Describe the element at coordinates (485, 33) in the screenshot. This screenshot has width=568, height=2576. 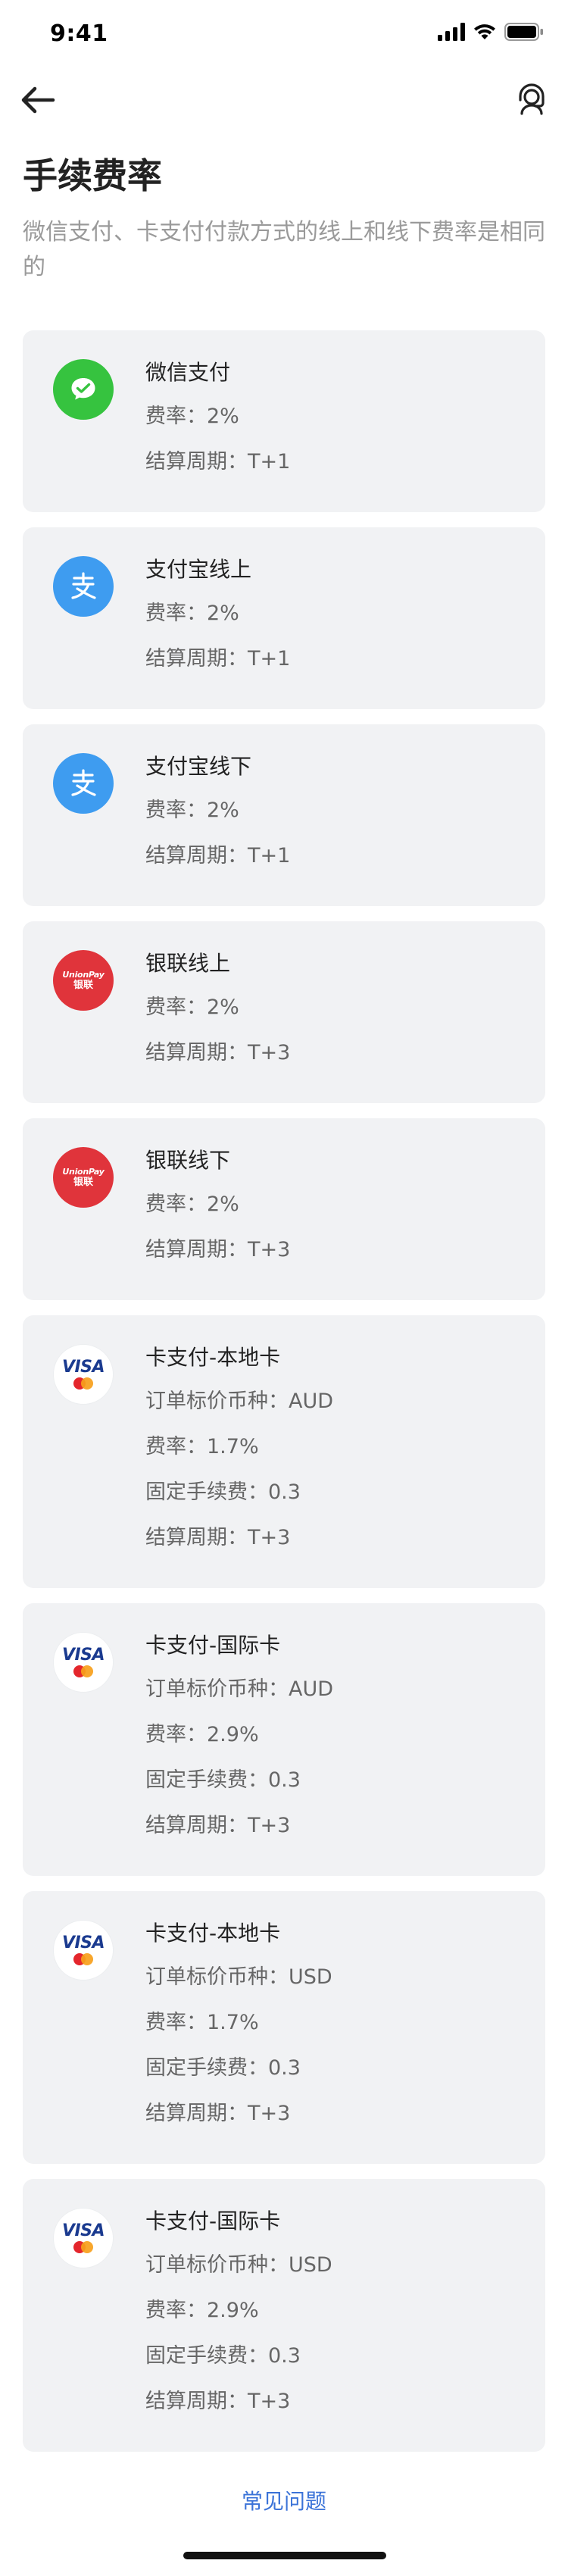
I see `wifi-icon` at that location.